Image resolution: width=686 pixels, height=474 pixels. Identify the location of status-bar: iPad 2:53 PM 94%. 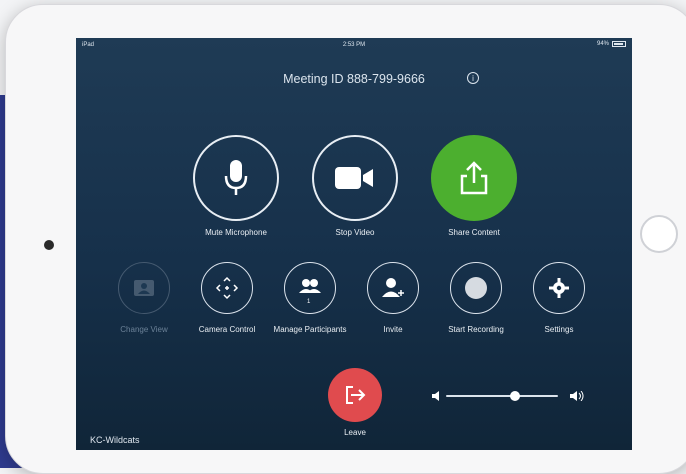
(354, 45).